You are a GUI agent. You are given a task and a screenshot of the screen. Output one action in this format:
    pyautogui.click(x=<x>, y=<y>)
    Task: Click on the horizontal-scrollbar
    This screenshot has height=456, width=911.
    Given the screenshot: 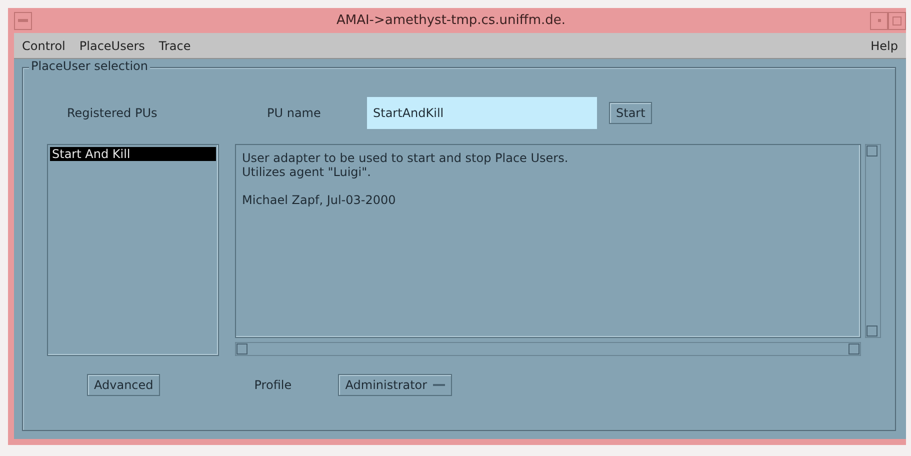 What is the action you would take?
    pyautogui.click(x=548, y=349)
    